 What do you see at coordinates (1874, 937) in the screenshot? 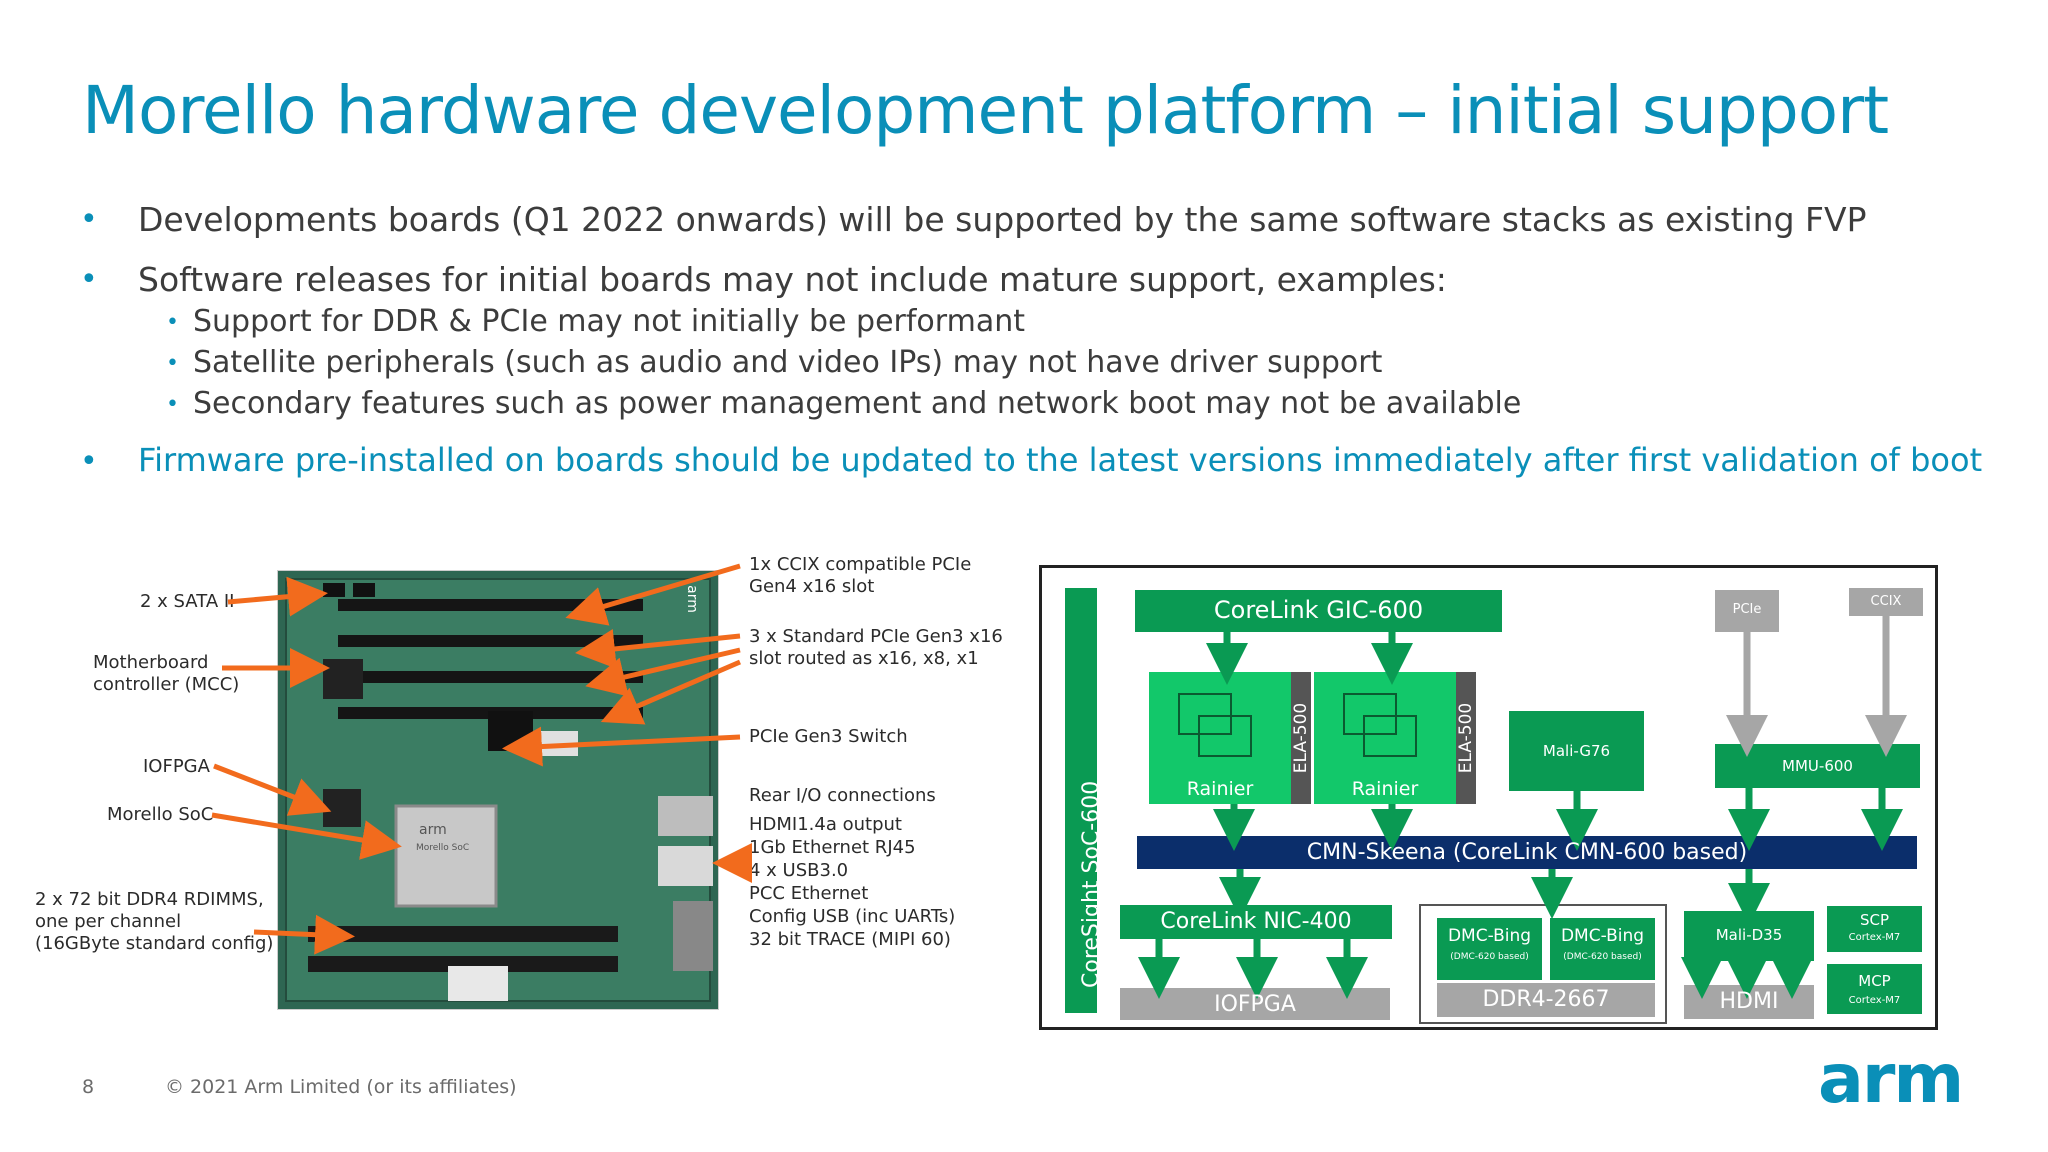
I see `scp-cortex-label: Cortex-M7` at bounding box center [1874, 937].